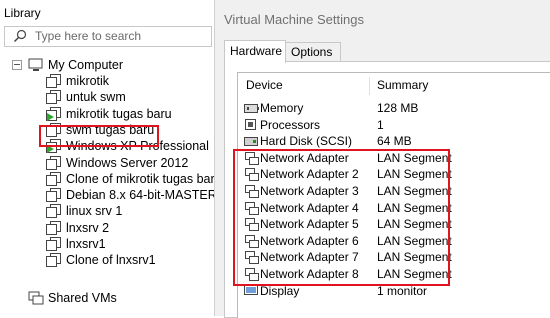  What do you see at coordinates (127, 162) in the screenshot?
I see `tree-vm-label: Windows Server 2012` at bounding box center [127, 162].